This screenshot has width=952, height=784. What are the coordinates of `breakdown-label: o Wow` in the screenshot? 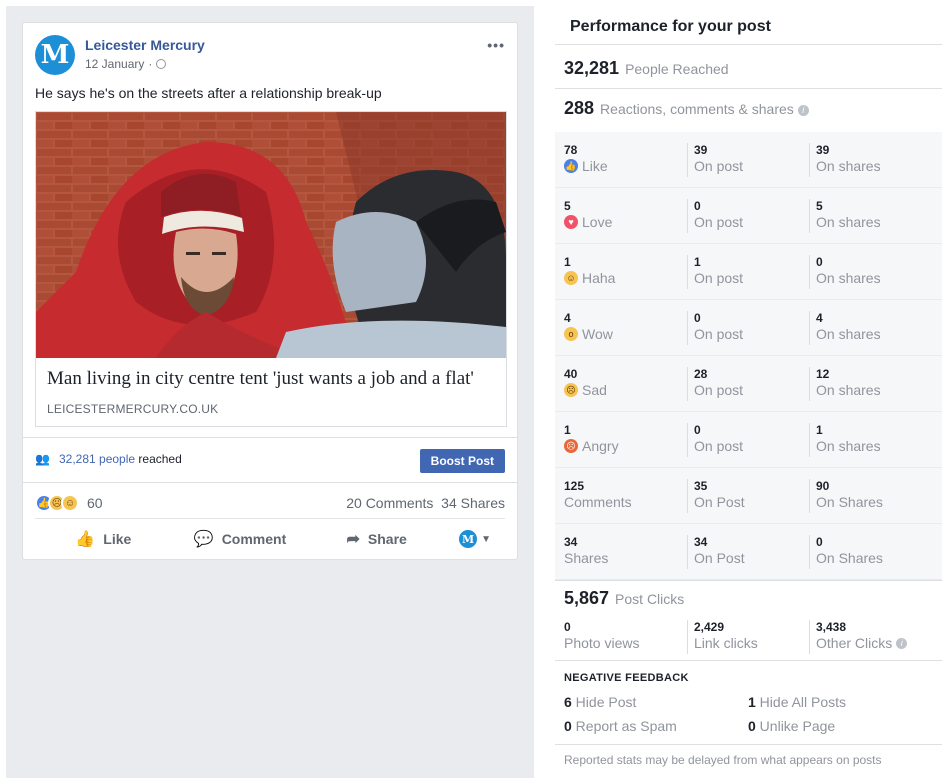 It's located at (623, 334).